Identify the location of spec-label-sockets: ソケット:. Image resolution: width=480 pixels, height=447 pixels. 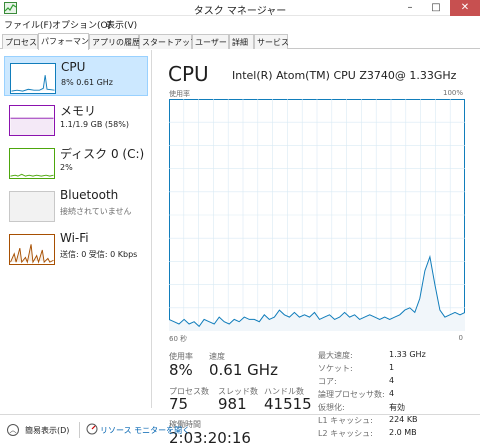
(335, 368).